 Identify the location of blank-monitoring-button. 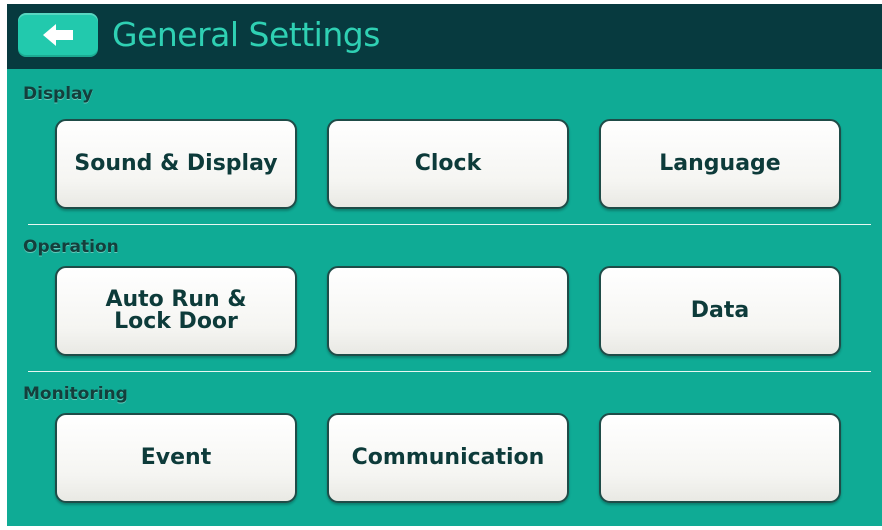
(720, 458).